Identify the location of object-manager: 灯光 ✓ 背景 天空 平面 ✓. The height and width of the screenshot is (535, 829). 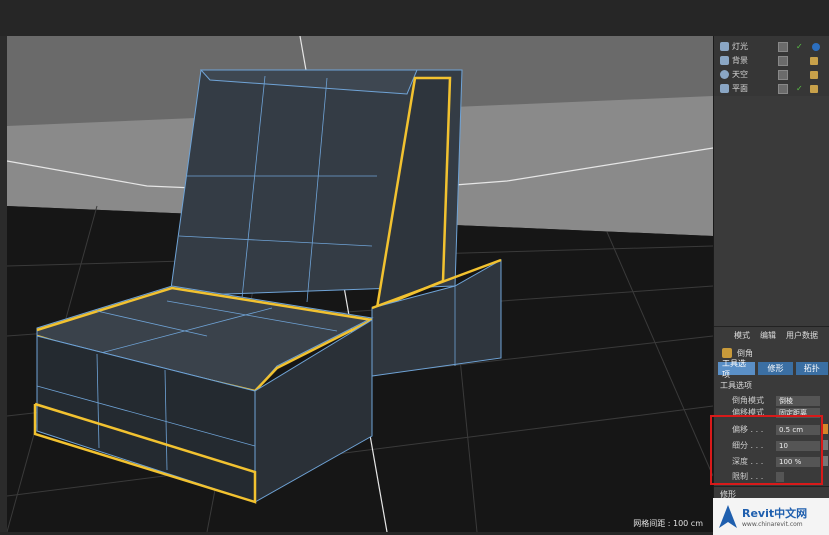
(771, 66).